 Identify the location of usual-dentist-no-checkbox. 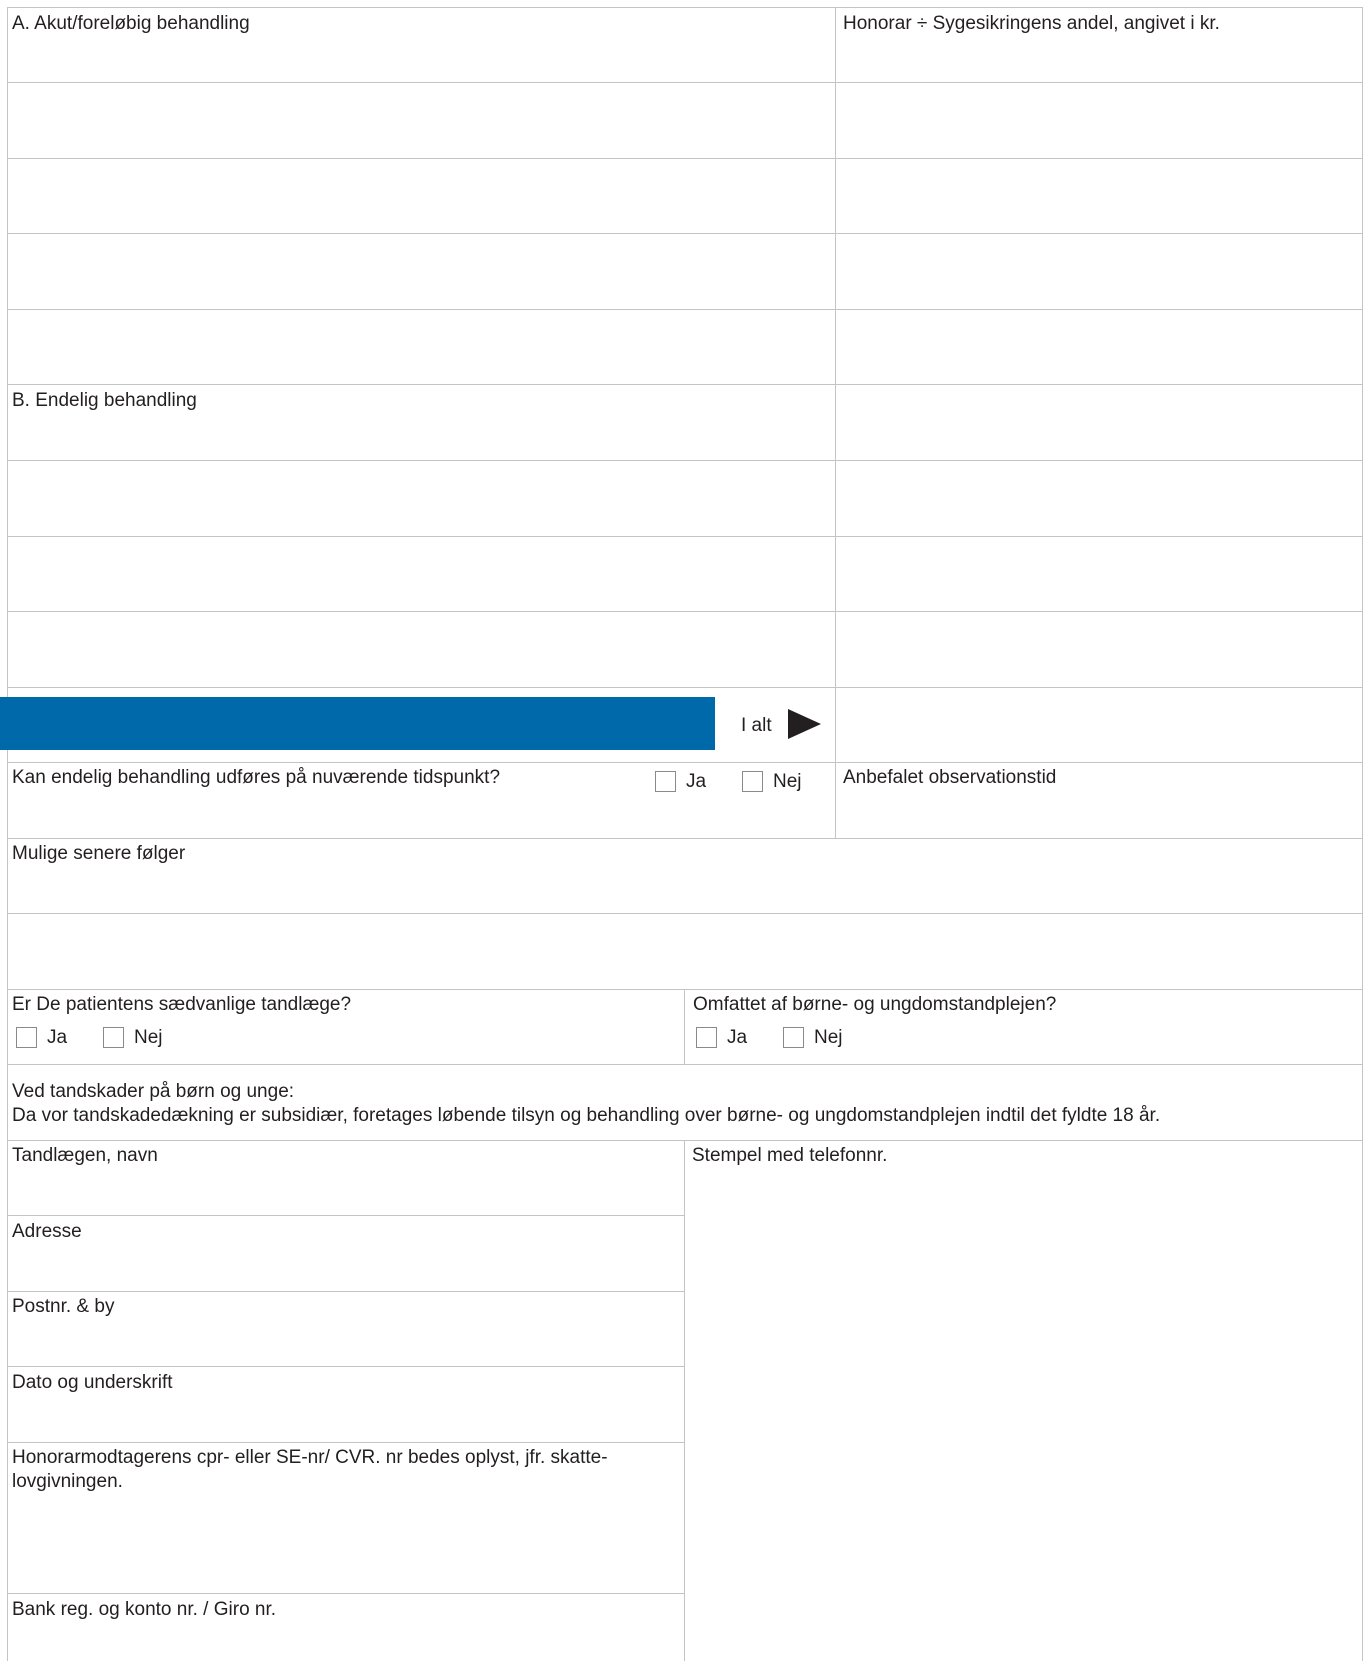
(113, 1037).